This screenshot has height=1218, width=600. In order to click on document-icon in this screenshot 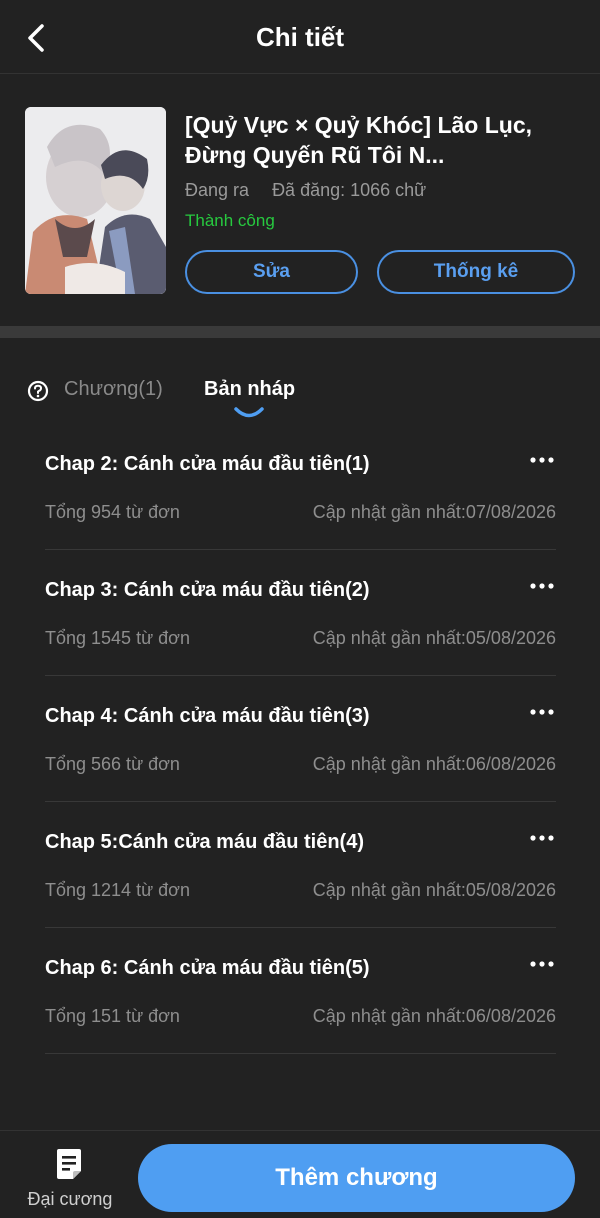, I will do `click(69, 1164)`.